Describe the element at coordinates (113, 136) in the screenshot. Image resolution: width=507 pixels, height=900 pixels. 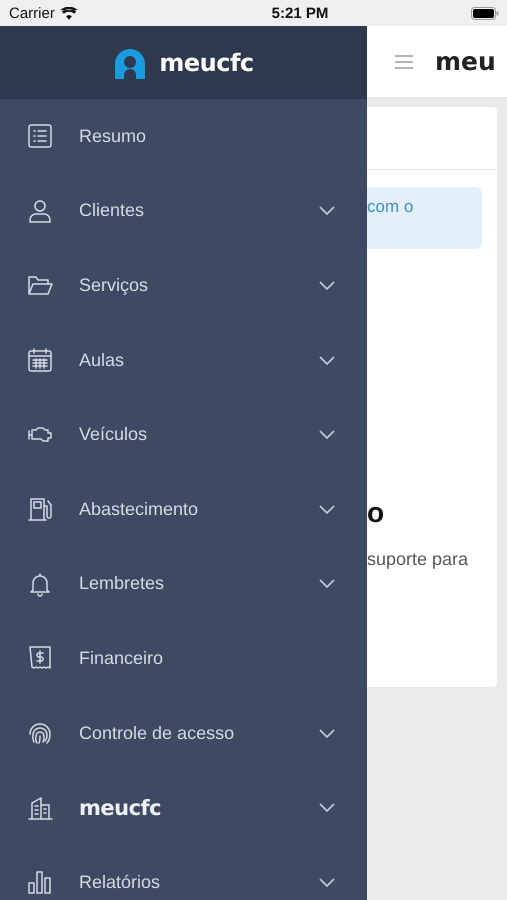
I see `menu-label: Resumo` at that location.